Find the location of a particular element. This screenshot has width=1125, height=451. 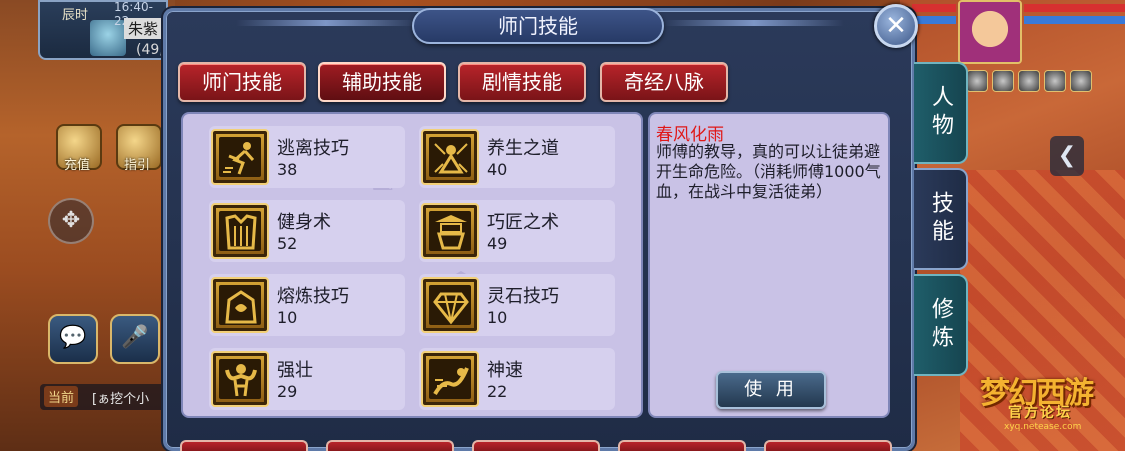

forum-url: xyq.netease.com is located at coordinates (1043, 427).